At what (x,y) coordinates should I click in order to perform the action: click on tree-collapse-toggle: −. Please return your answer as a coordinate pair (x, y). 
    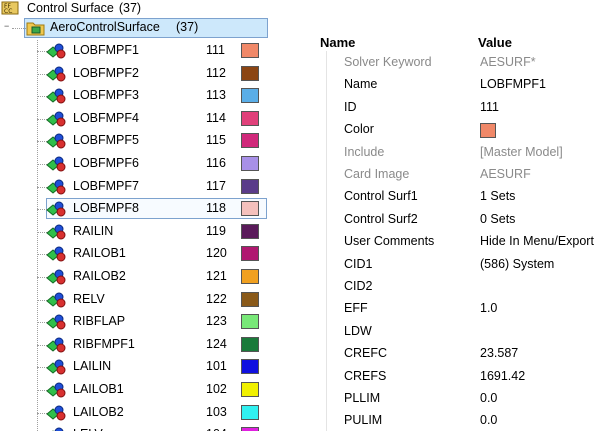
    Looking at the image, I should click on (6, 26).